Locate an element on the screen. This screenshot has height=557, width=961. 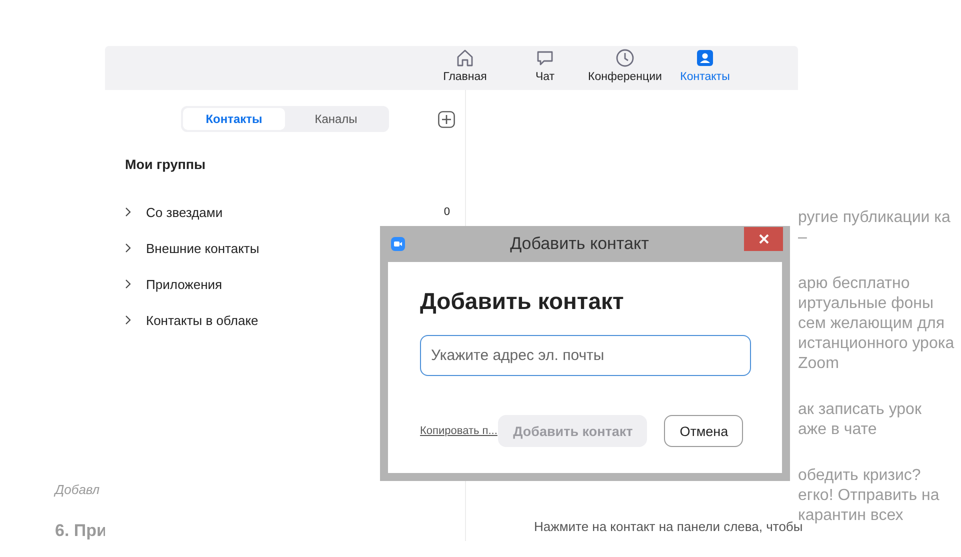
cancel-button: Отмена is located at coordinates (704, 431).